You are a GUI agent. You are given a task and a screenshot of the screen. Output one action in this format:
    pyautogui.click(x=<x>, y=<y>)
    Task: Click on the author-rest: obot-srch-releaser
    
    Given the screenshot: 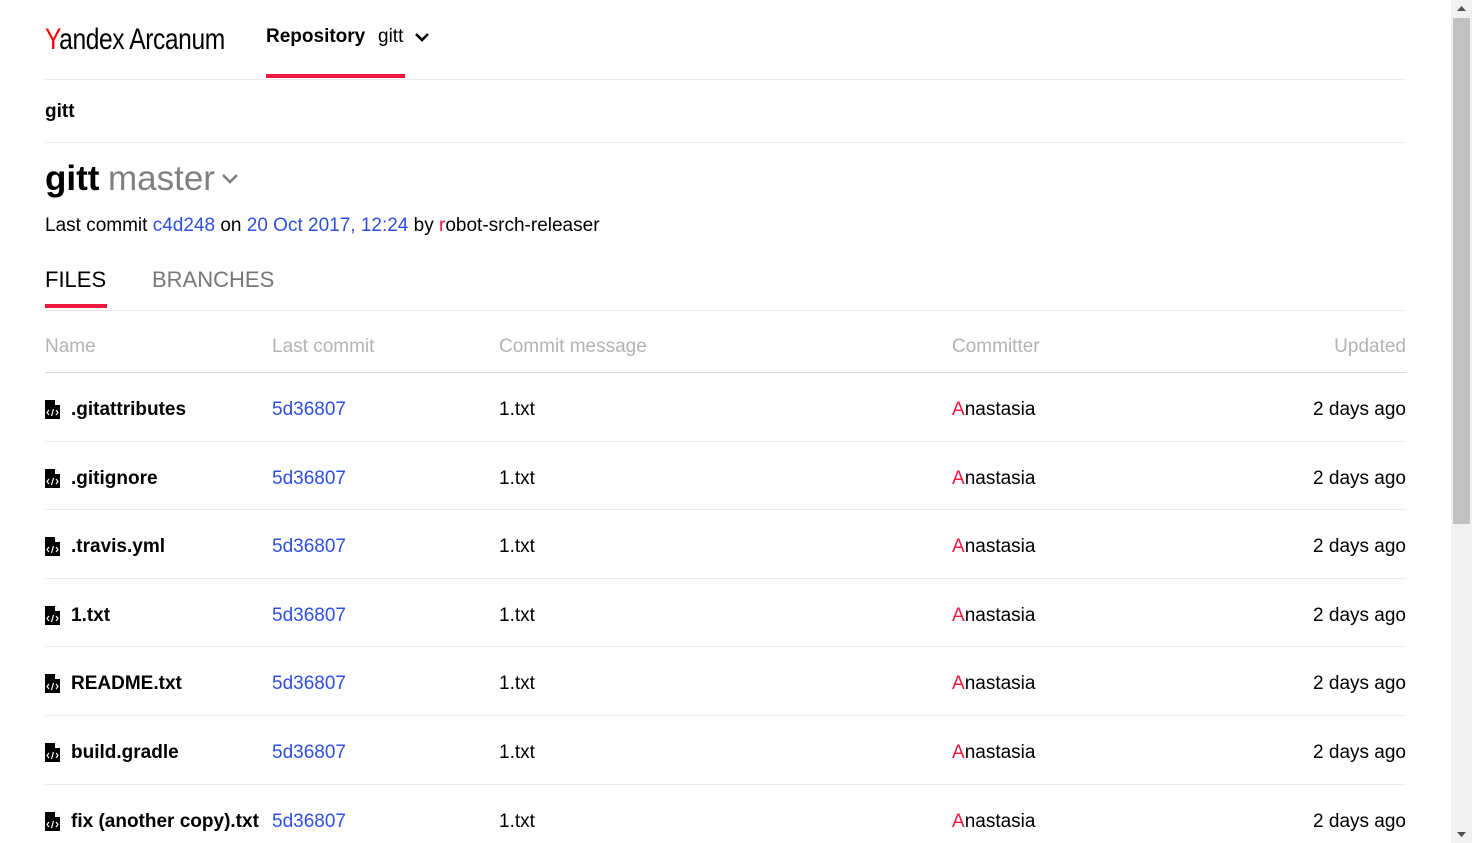 What is the action you would take?
    pyautogui.click(x=522, y=225)
    